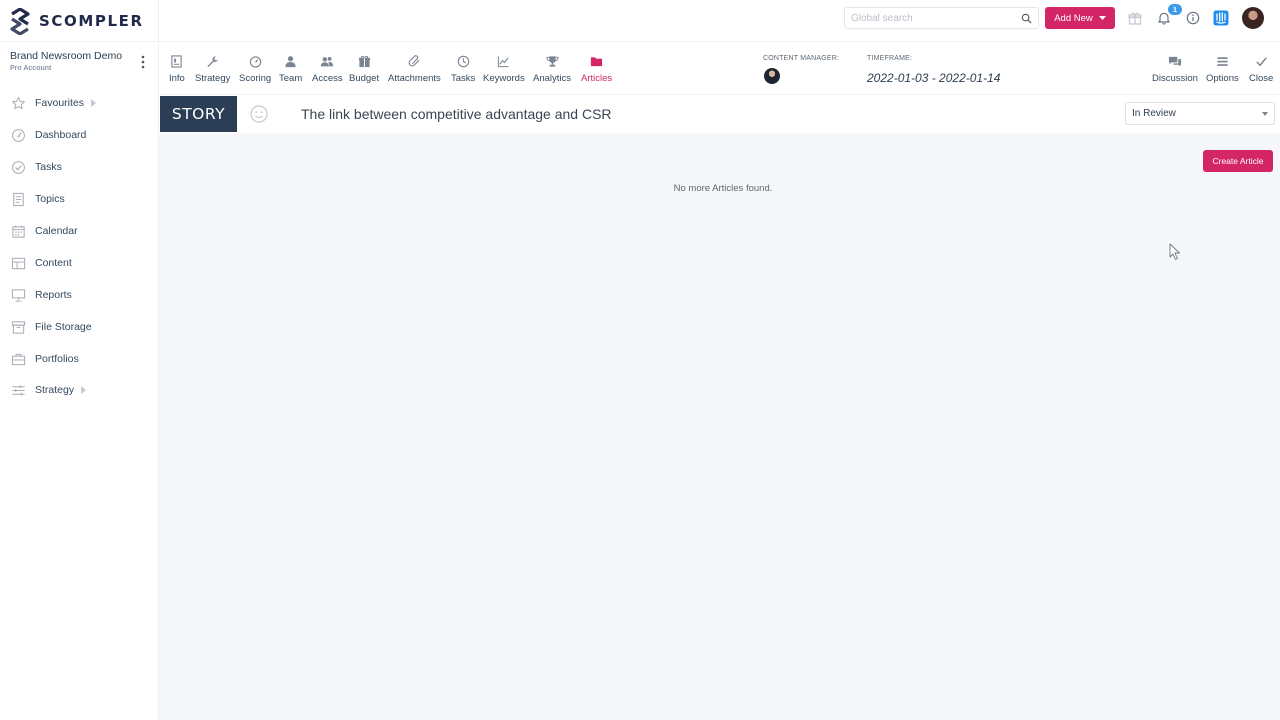  I want to click on tab-tasks: Tasks, so click(463, 69).